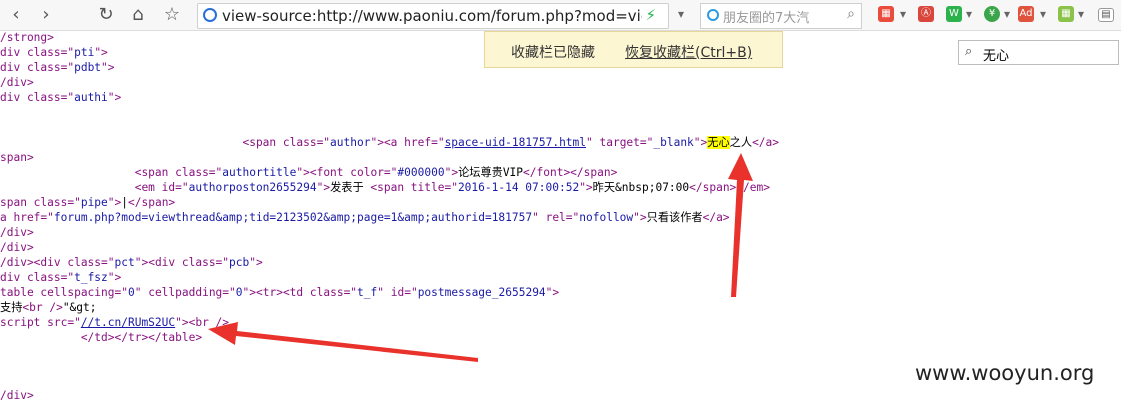 Image resolution: width=1121 pixels, height=403 pixels. Describe the element at coordinates (1026, 14) in the screenshot. I see `adblock-icon: Ad` at that location.